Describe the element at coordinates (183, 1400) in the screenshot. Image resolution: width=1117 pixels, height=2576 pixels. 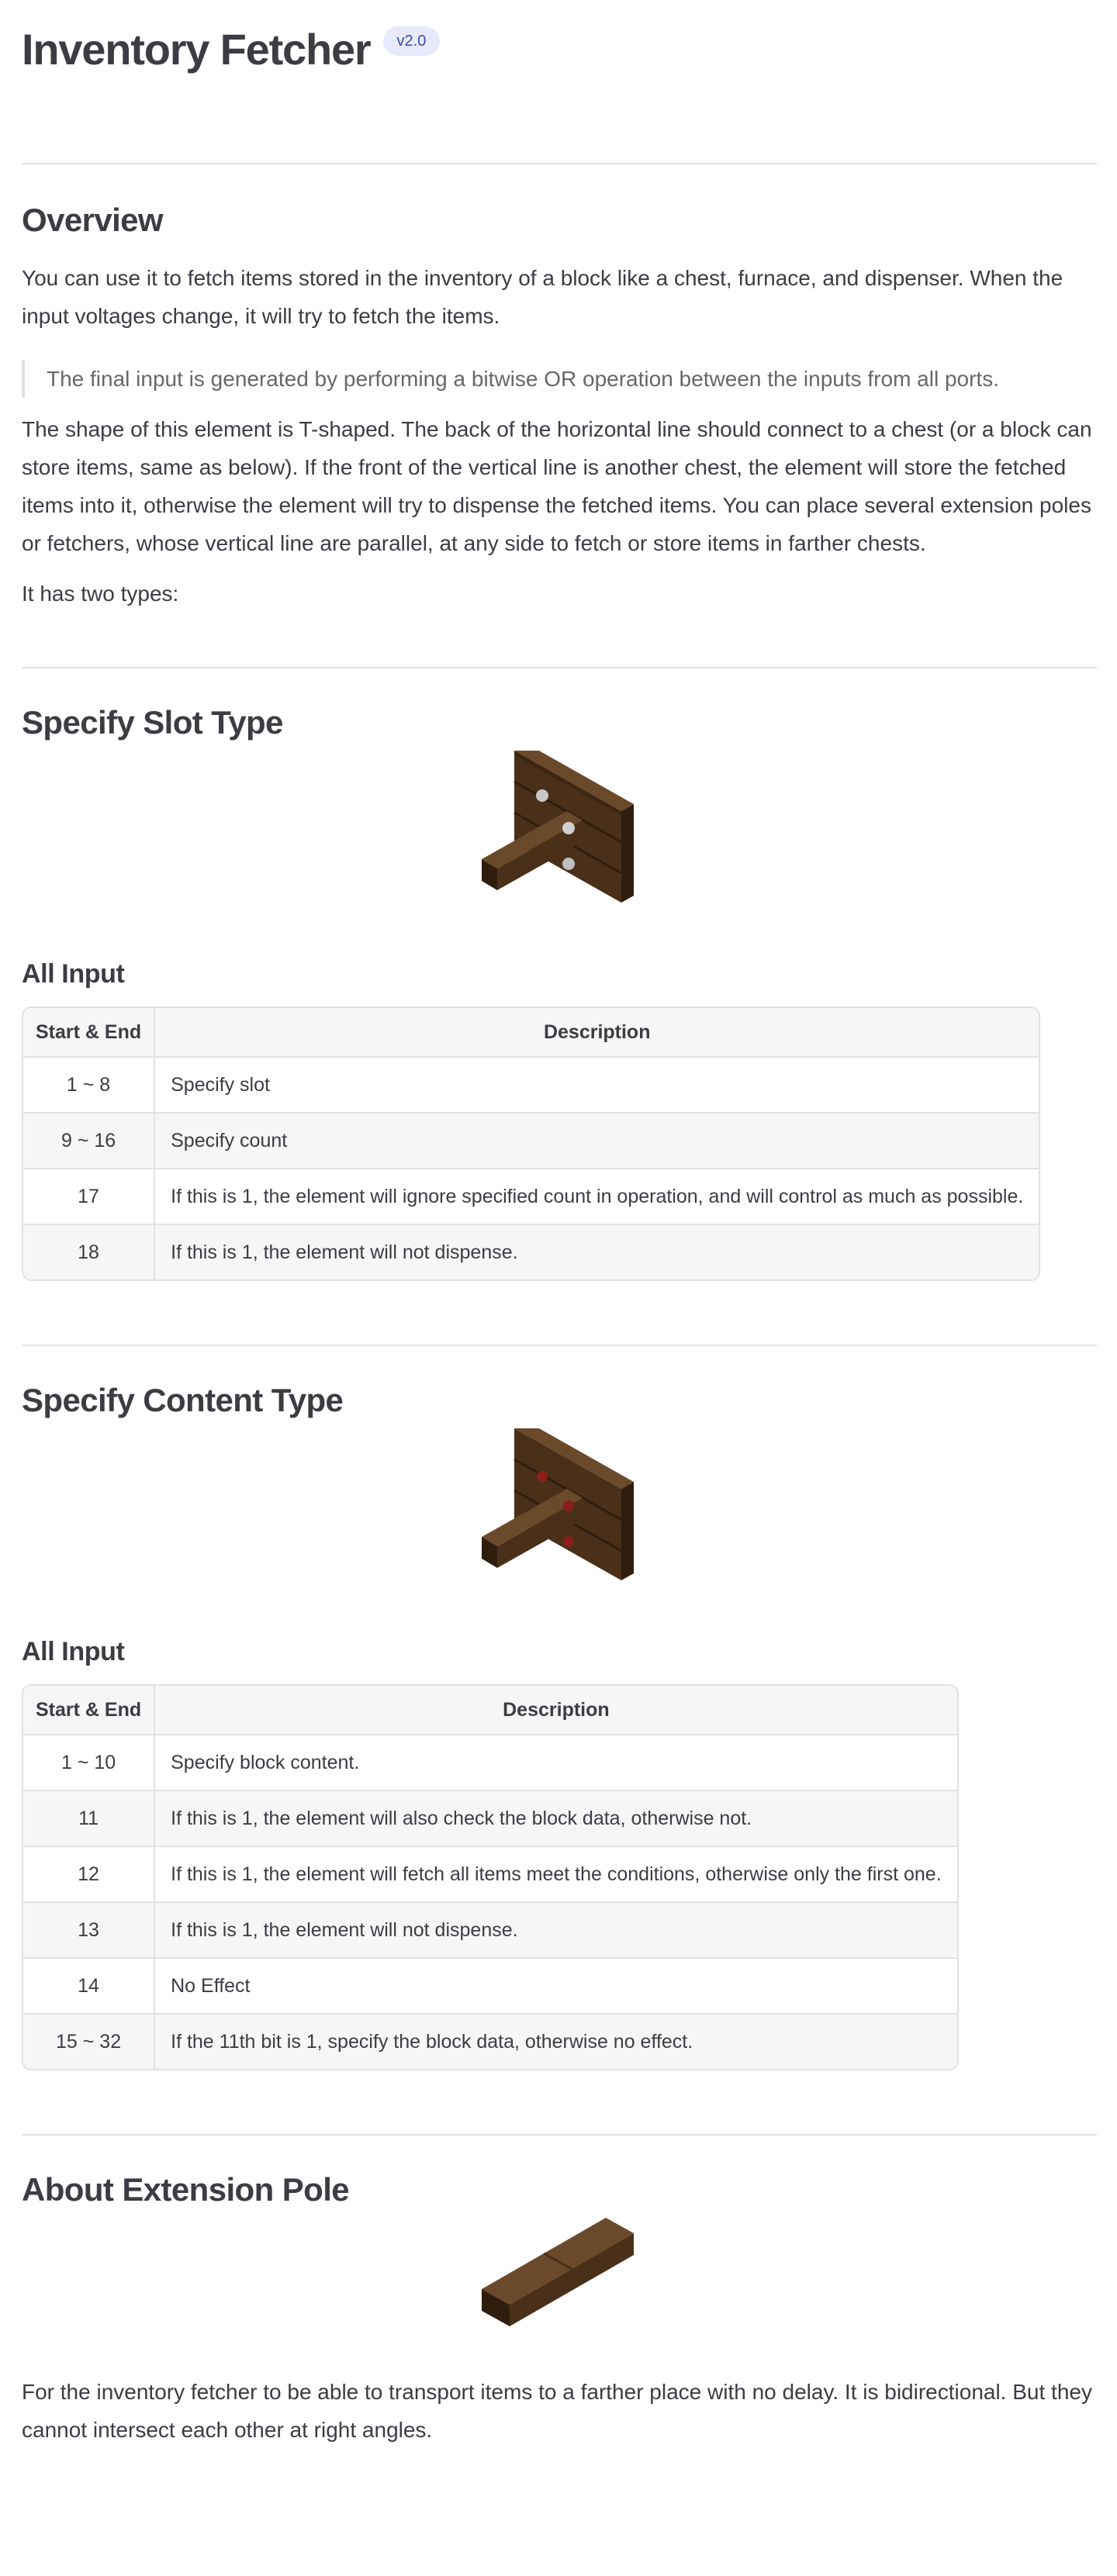
I see `section-heading-content-type: Specify Content Type` at that location.